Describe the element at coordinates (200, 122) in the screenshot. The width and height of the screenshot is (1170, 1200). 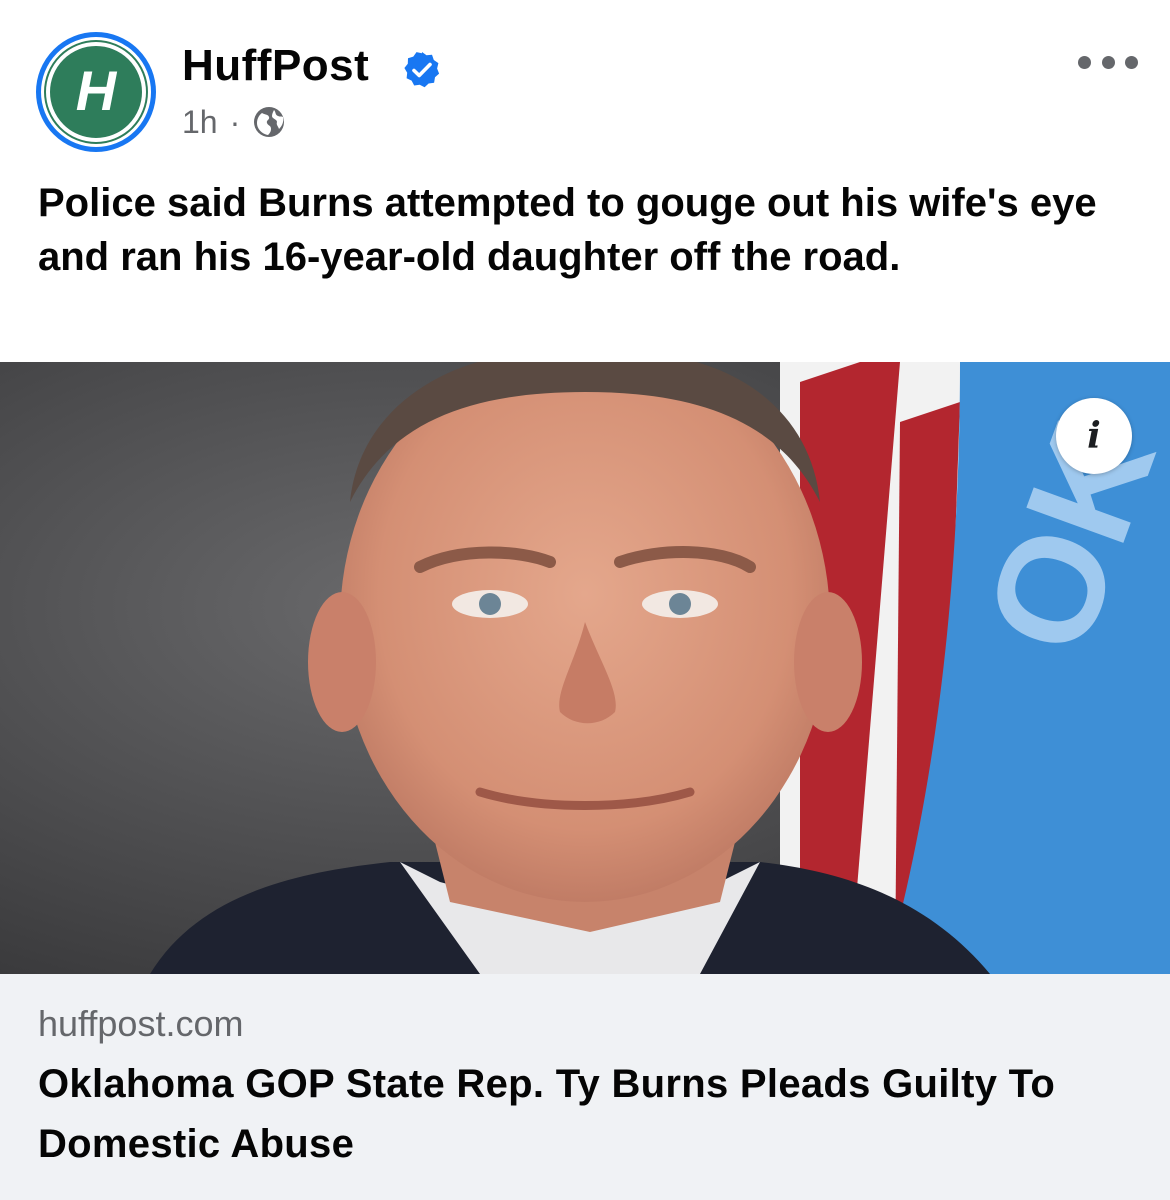
I see `post-timestamp: 1h` at that location.